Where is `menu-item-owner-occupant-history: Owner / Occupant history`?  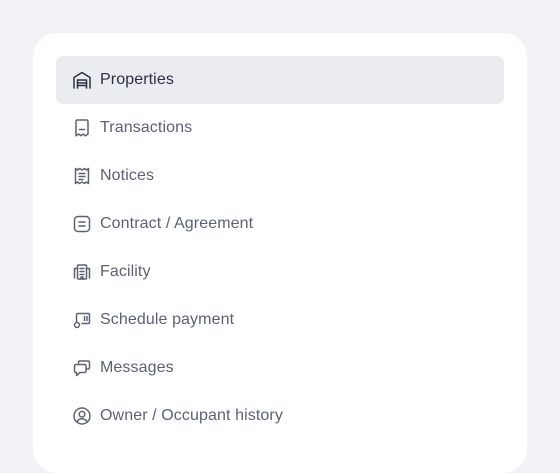
menu-item-owner-occupant-history: Owner / Occupant history is located at coordinates (280, 416).